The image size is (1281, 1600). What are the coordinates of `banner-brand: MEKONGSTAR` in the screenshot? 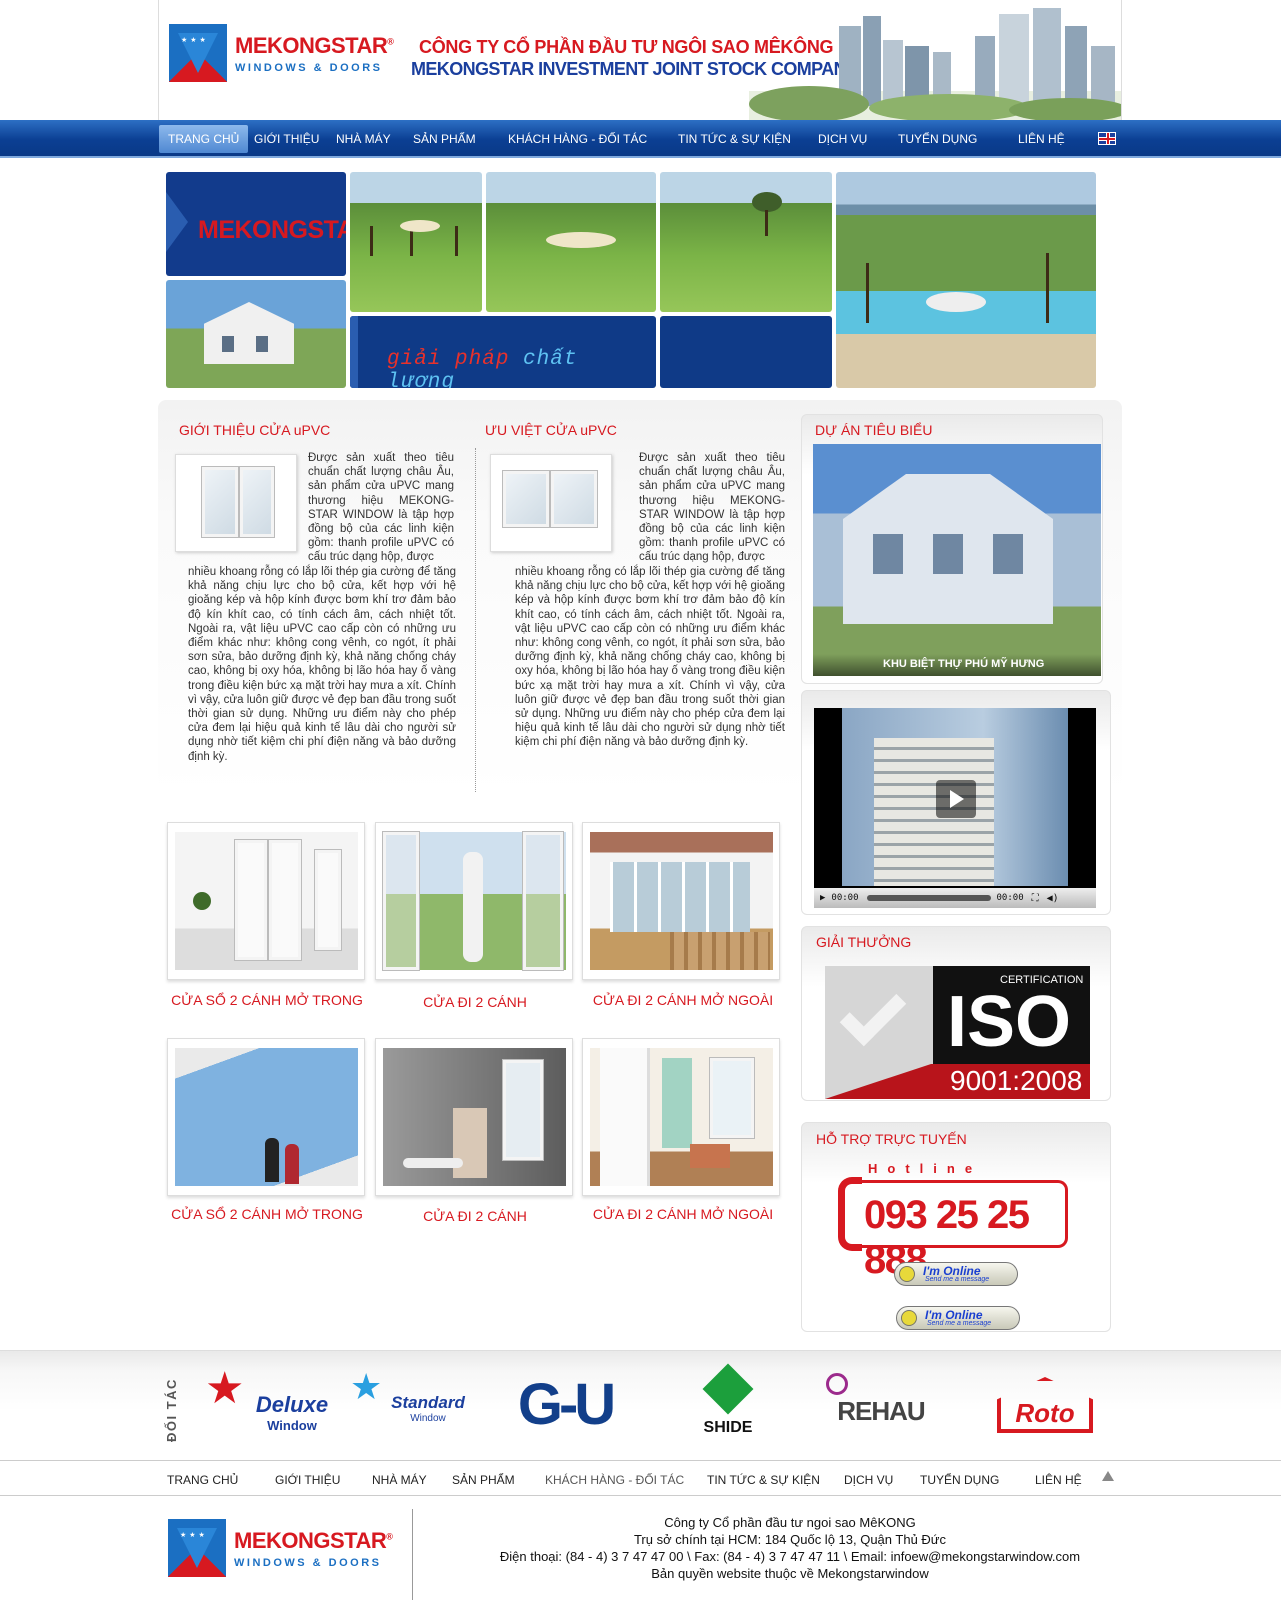 It's located at (272, 230).